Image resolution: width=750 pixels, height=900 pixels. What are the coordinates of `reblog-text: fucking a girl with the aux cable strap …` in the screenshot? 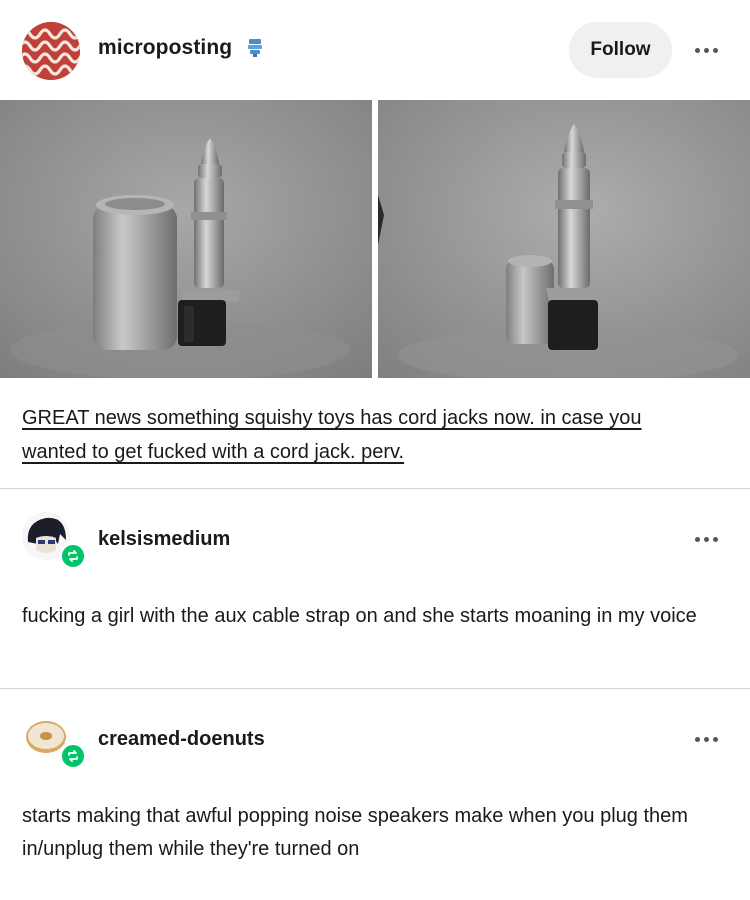 It's located at (359, 616).